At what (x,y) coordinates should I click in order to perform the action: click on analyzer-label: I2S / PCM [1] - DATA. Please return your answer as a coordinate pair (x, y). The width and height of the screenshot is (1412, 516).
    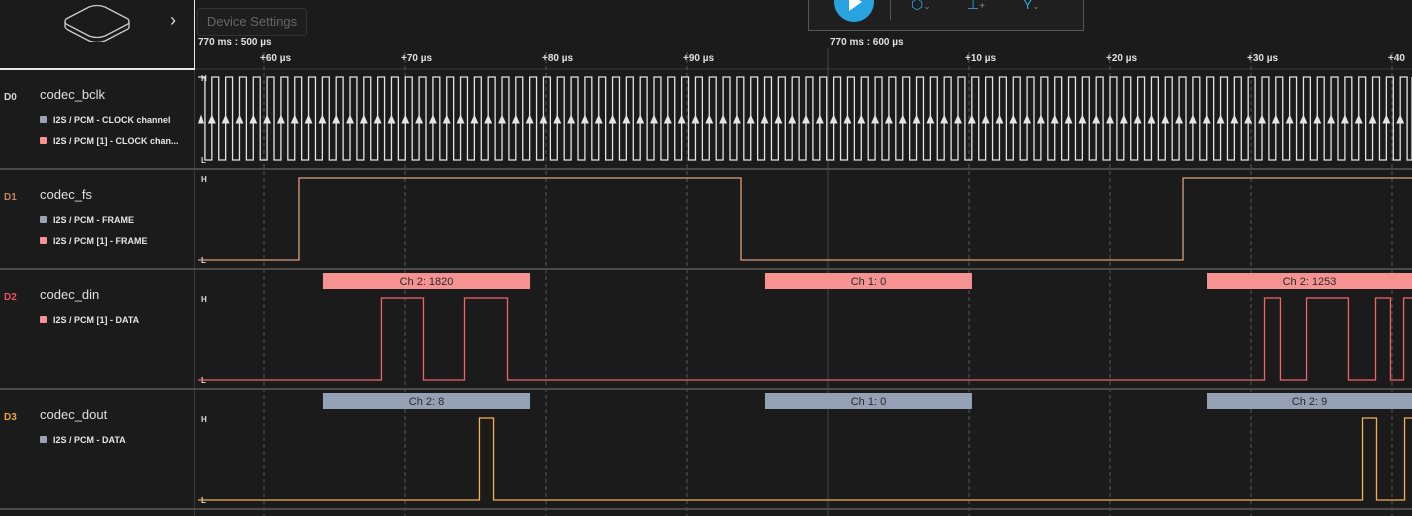
    Looking at the image, I should click on (96, 320).